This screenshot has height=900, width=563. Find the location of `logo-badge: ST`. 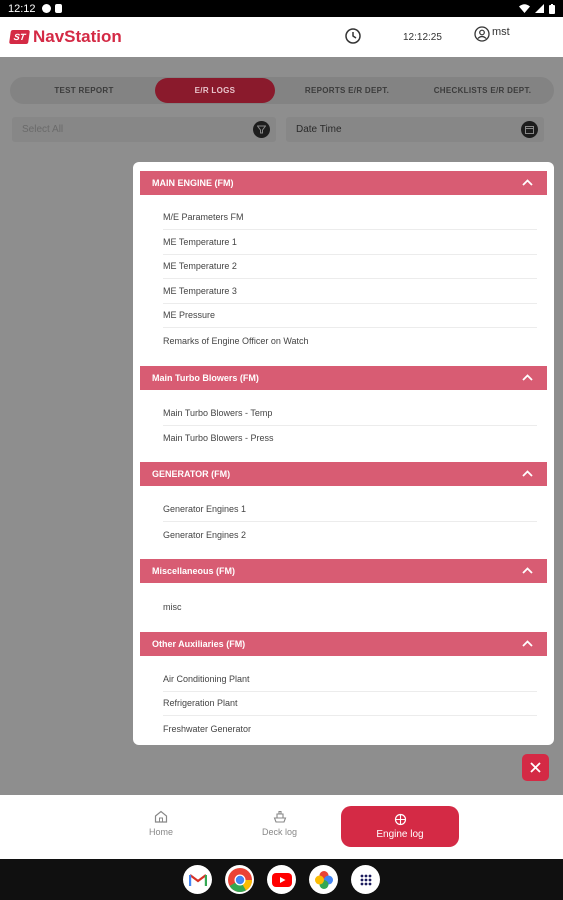

logo-badge: ST is located at coordinates (19, 37).